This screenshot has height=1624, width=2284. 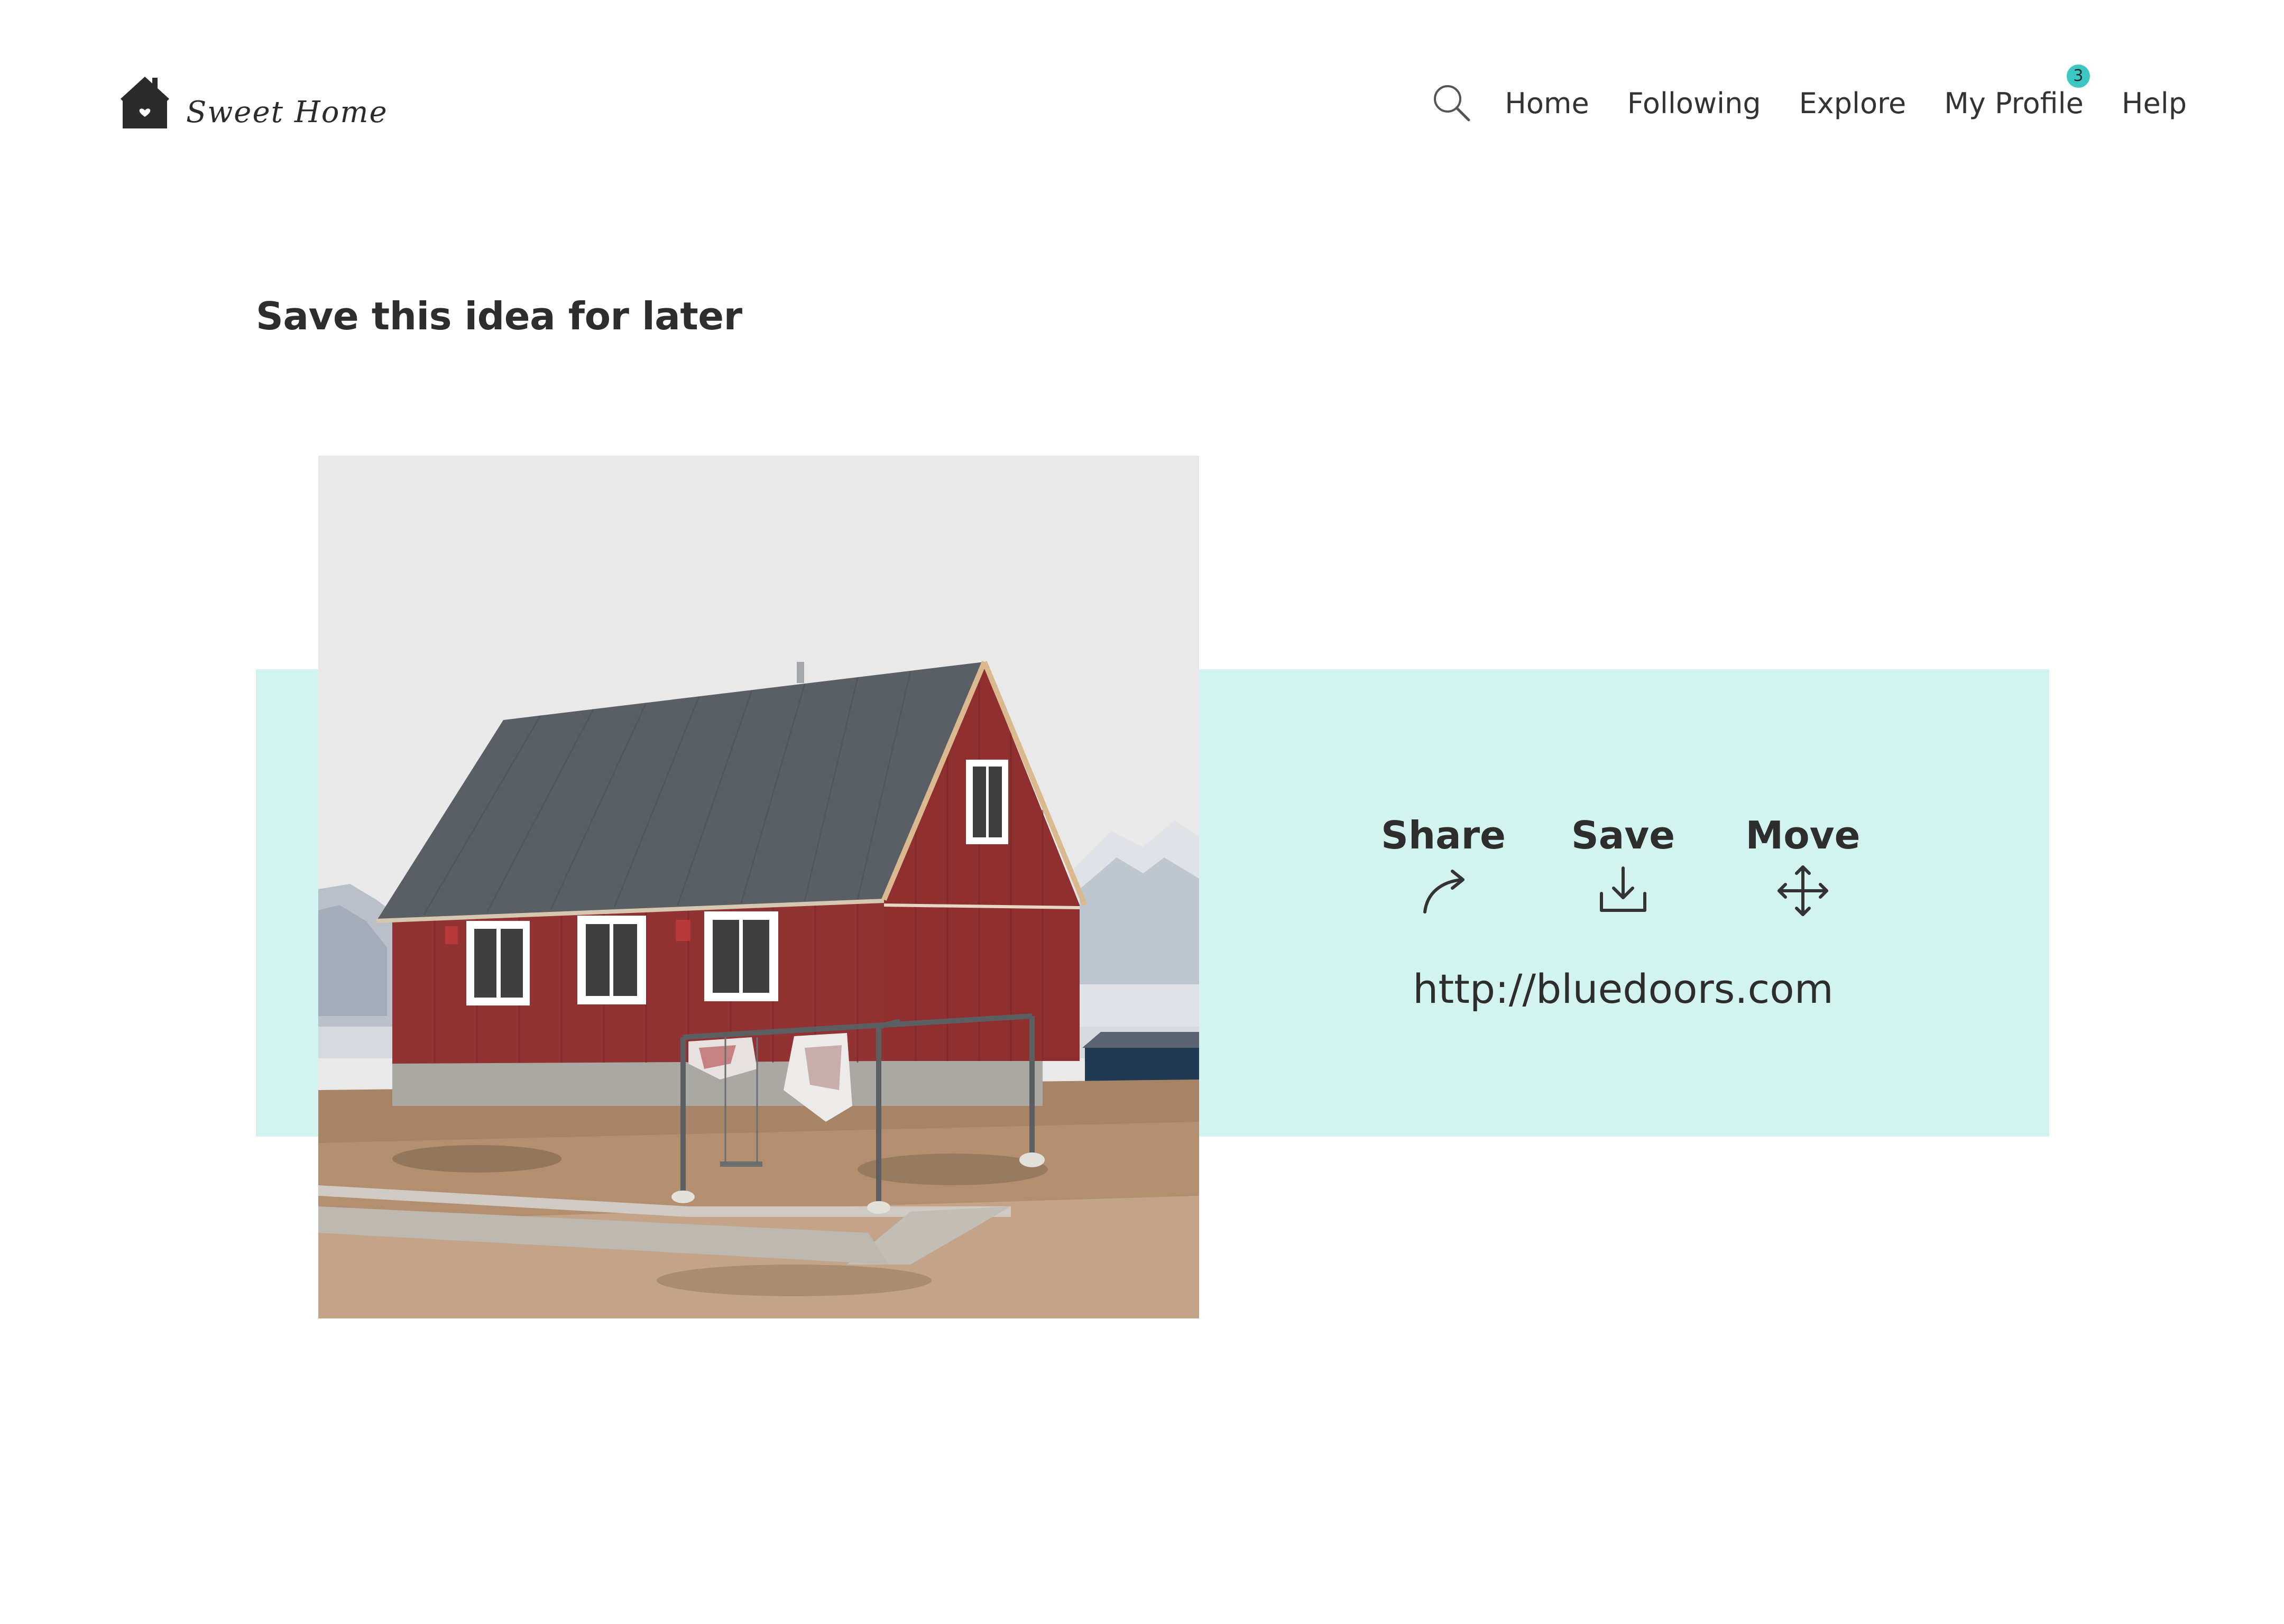 What do you see at coordinates (1547, 103) in the screenshot?
I see `nav-home: Home` at bounding box center [1547, 103].